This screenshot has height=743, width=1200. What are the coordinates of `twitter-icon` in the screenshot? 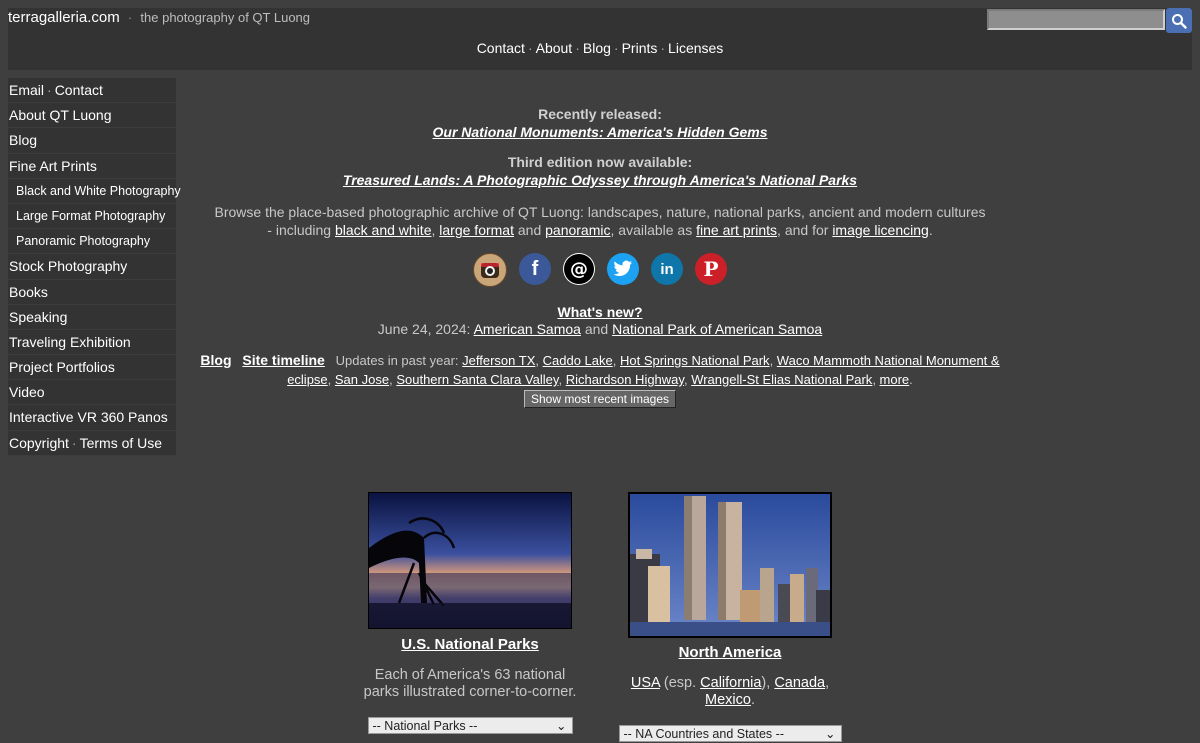 It's located at (623, 269).